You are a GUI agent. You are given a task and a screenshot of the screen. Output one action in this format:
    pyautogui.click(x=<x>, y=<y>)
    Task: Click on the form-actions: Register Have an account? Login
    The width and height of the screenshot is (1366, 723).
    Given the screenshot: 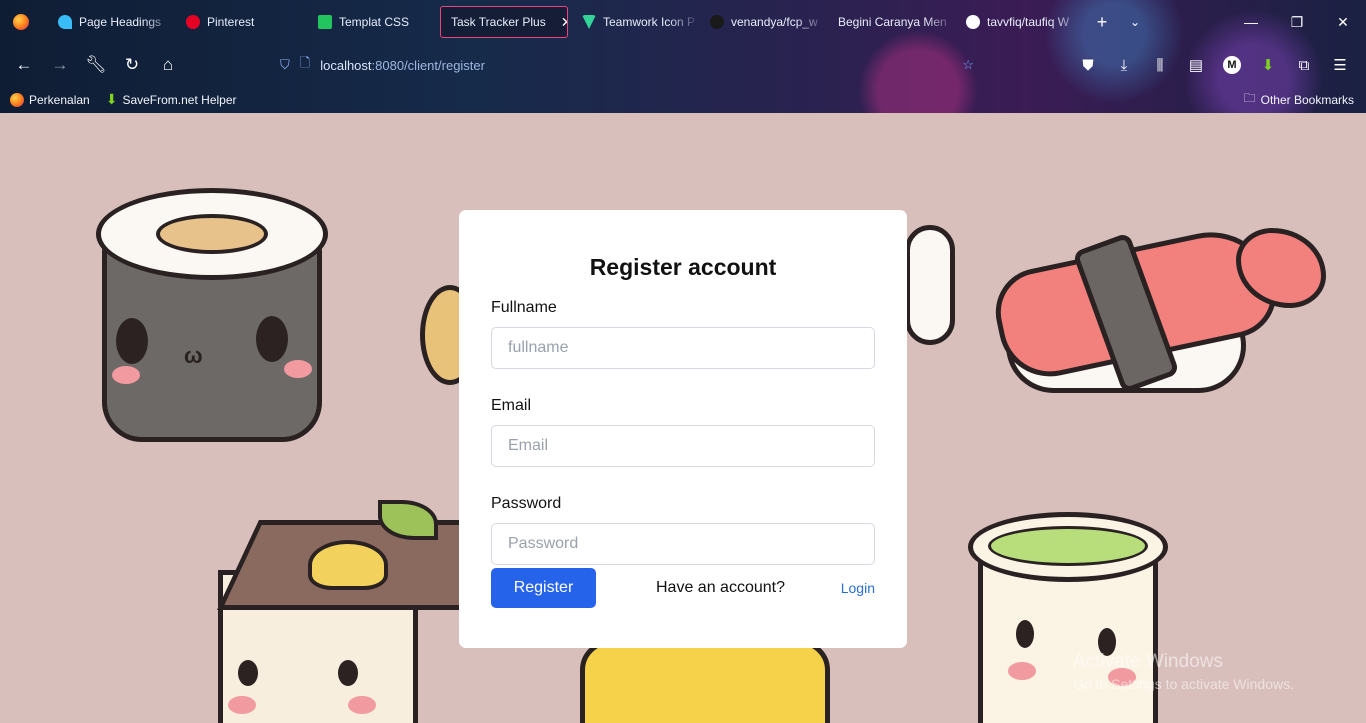 What is the action you would take?
    pyautogui.click(x=683, y=588)
    